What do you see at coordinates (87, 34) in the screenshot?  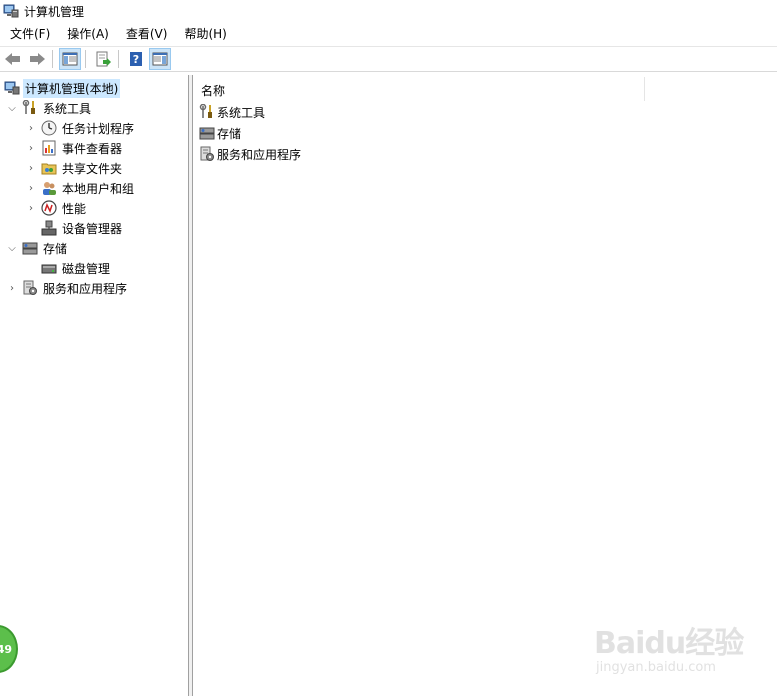 I see `menu-action: 操作(A)` at bounding box center [87, 34].